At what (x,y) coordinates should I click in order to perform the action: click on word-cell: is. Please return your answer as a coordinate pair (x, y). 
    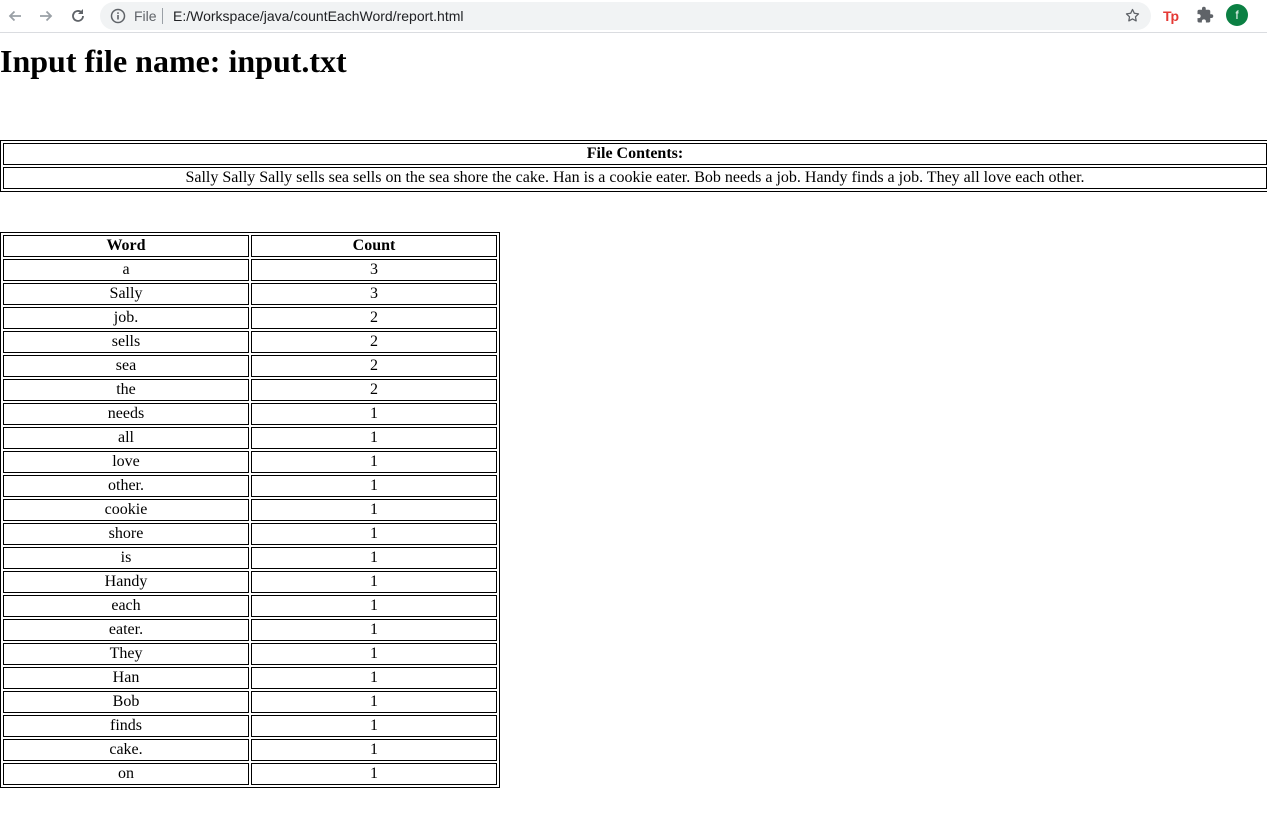
    Looking at the image, I should click on (126, 558).